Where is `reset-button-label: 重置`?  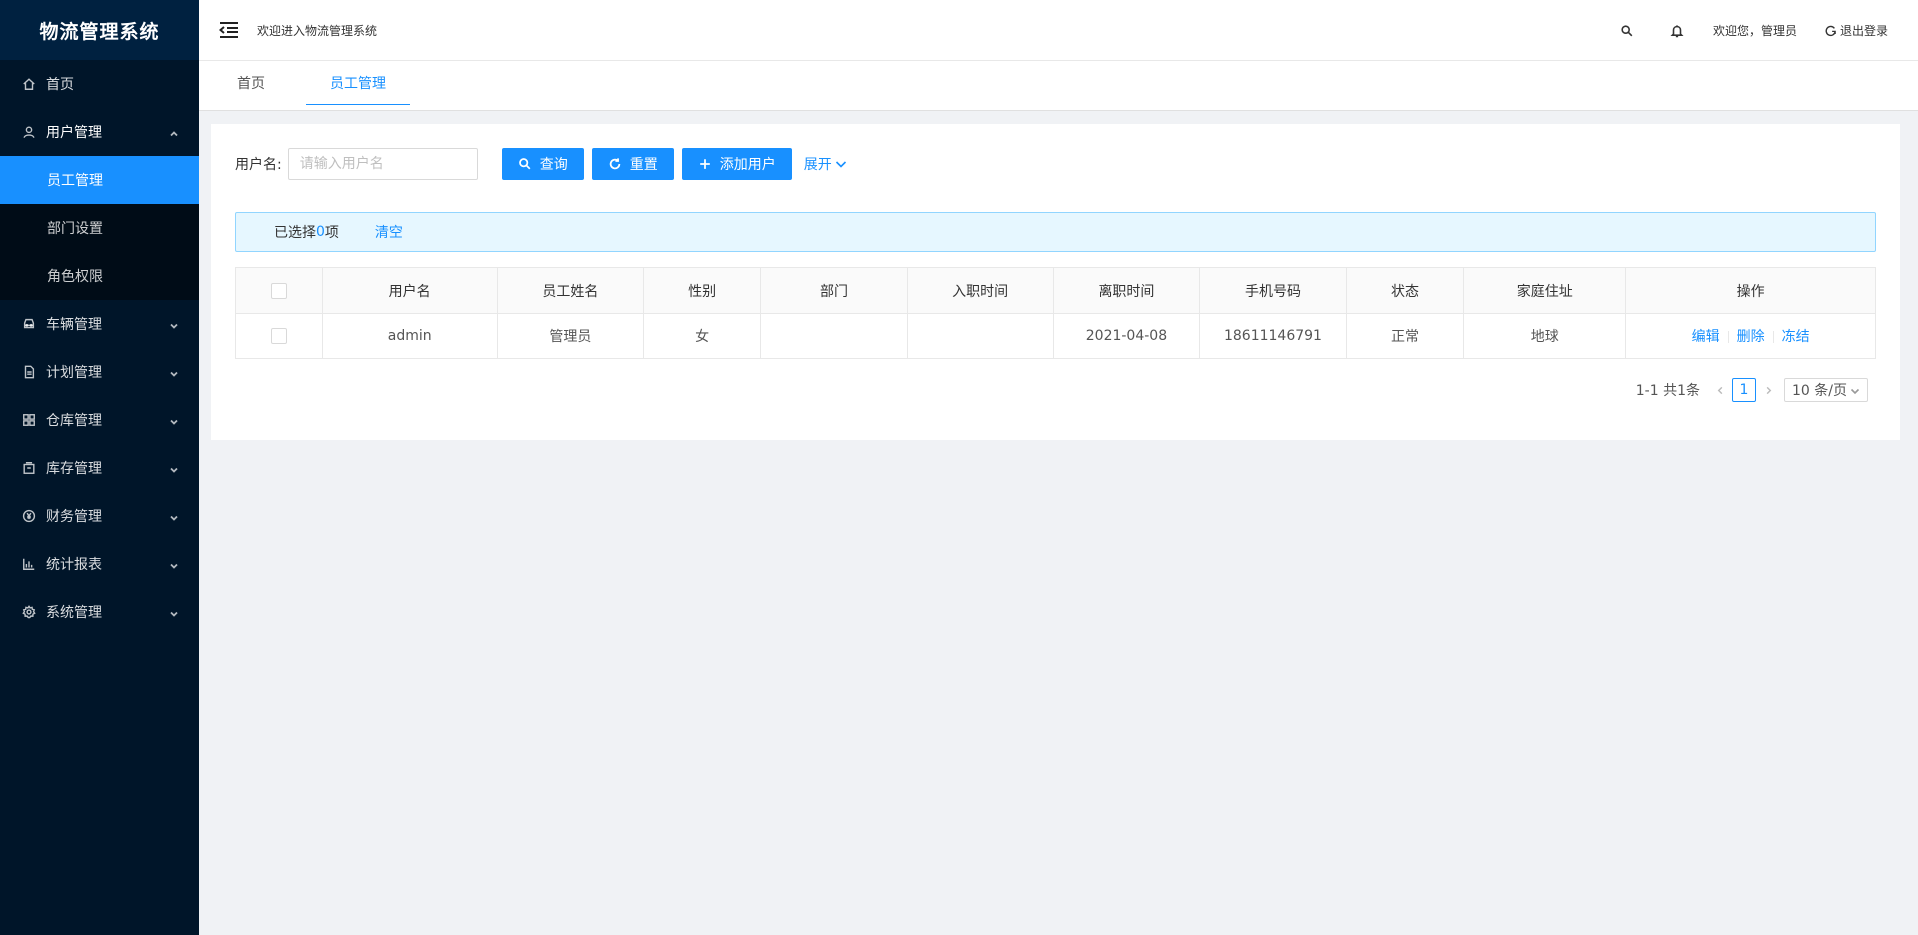
reset-button-label: 重置 is located at coordinates (643, 165).